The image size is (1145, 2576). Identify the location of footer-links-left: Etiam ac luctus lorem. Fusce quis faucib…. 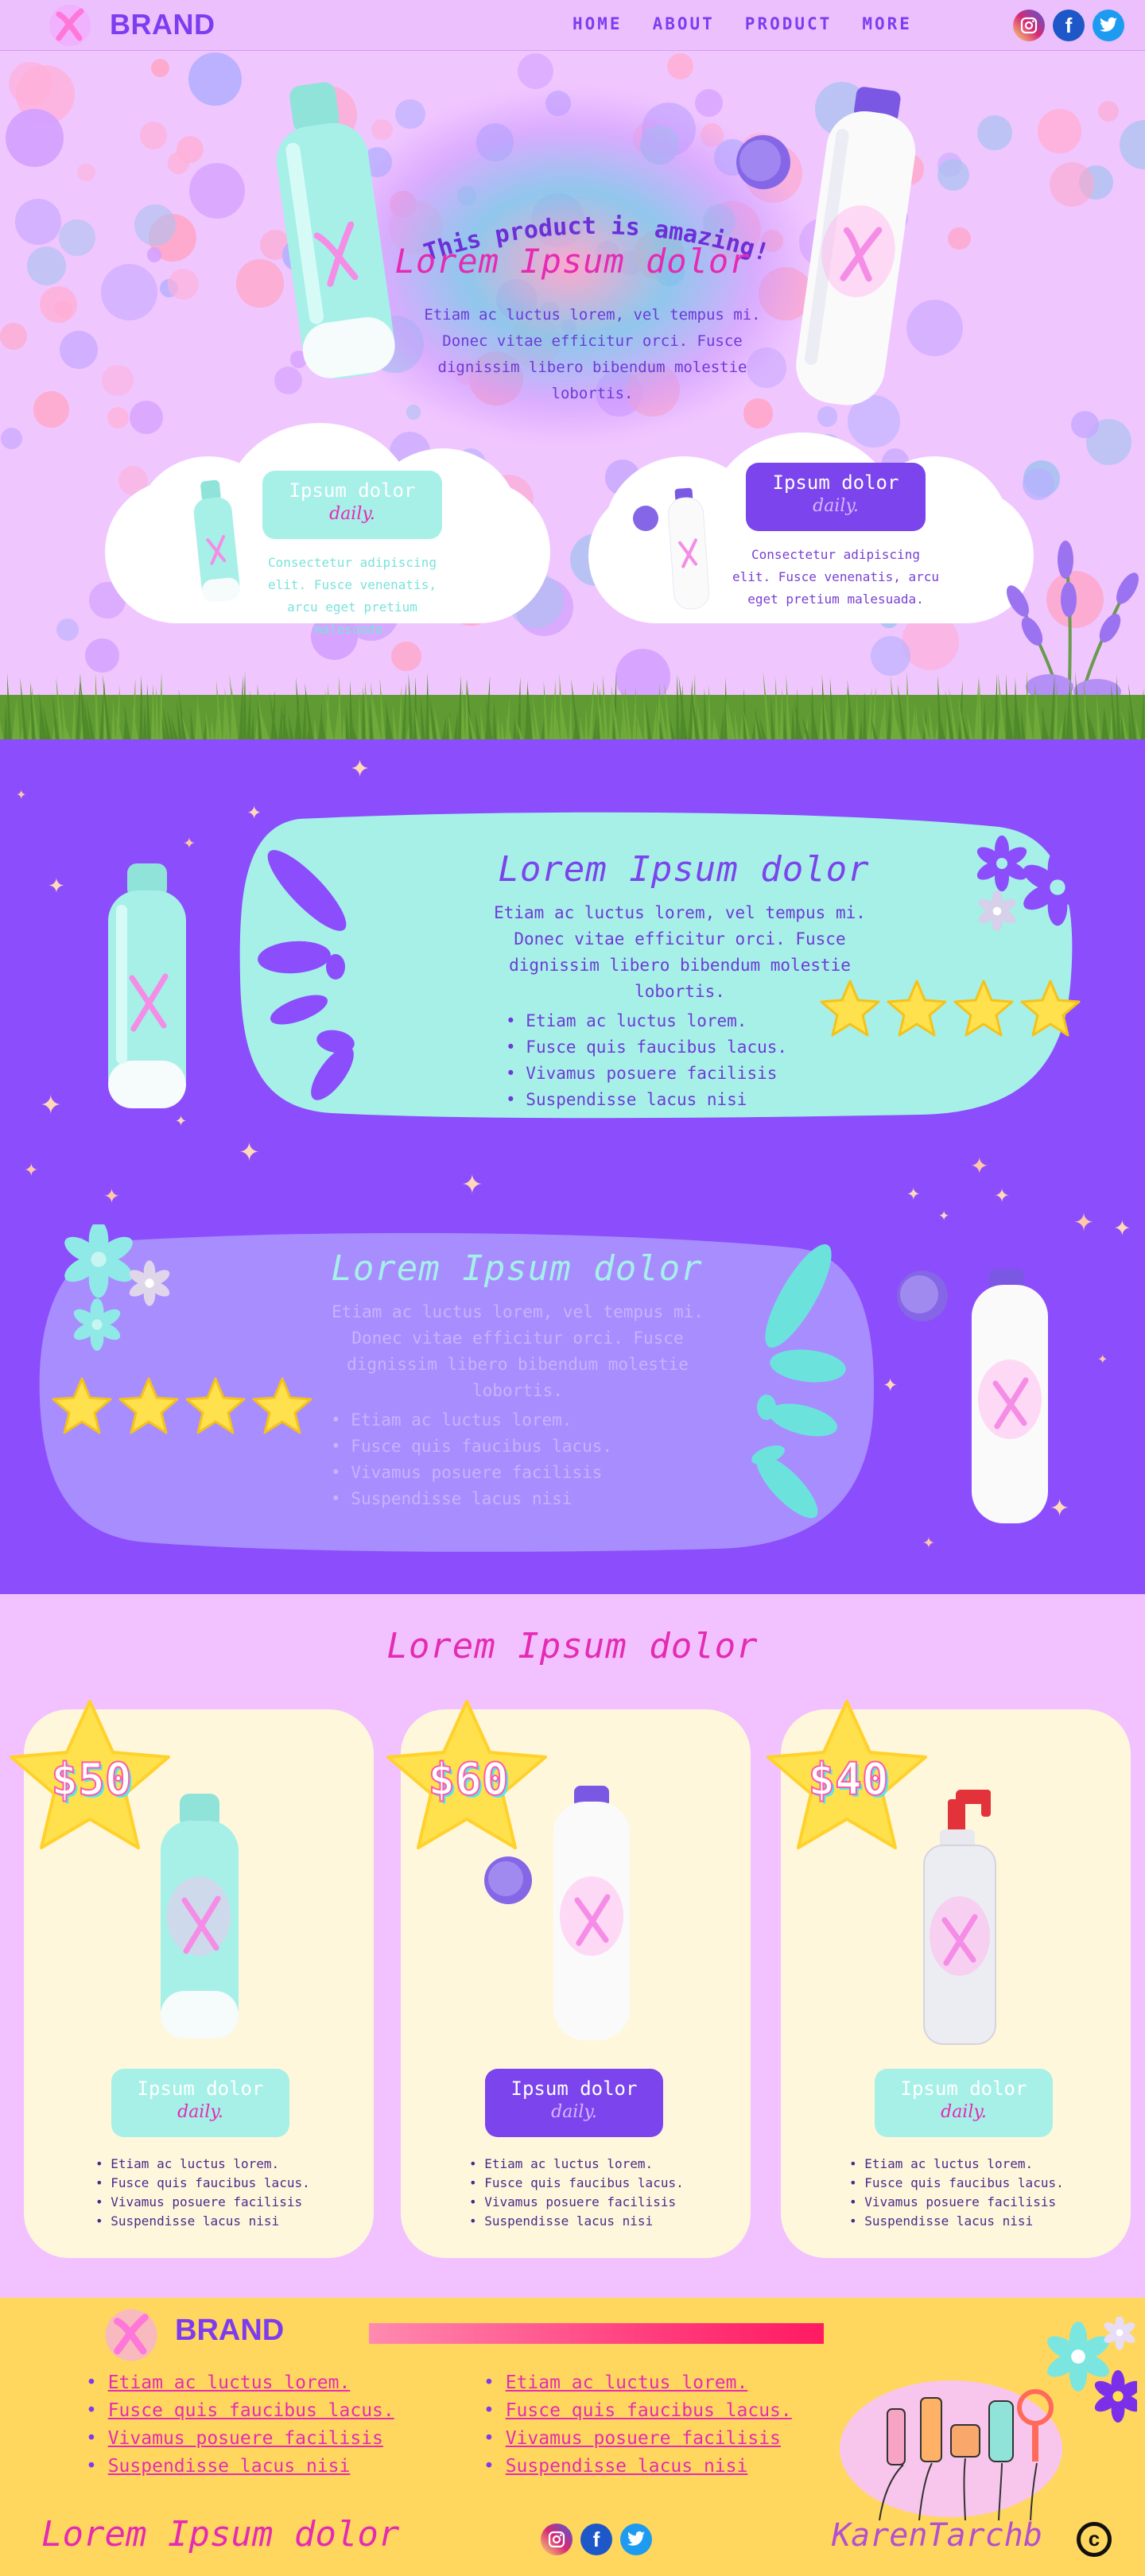
(240, 2425).